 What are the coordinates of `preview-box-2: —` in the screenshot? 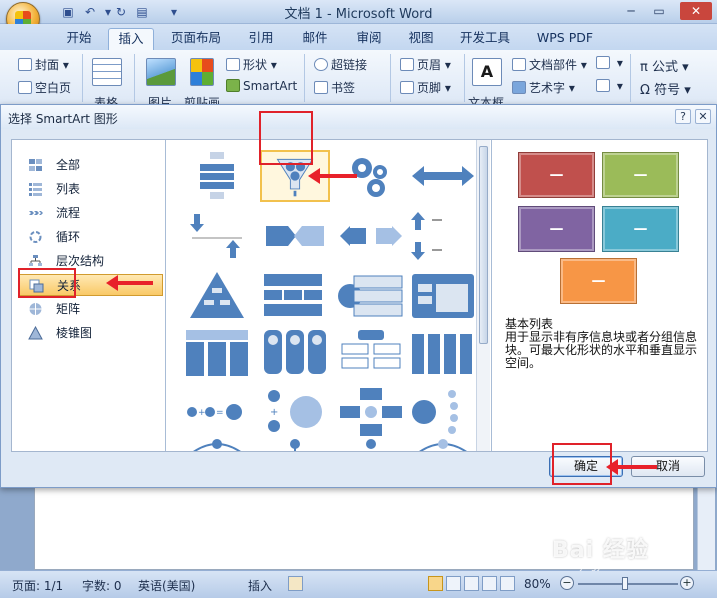 It's located at (640, 175).